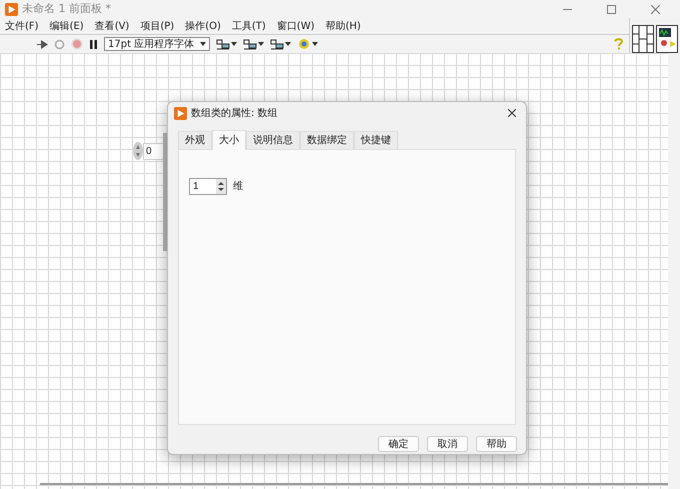 The image size is (680, 489). What do you see at coordinates (157, 26) in the screenshot?
I see `menu-item: 项目(P)` at bounding box center [157, 26].